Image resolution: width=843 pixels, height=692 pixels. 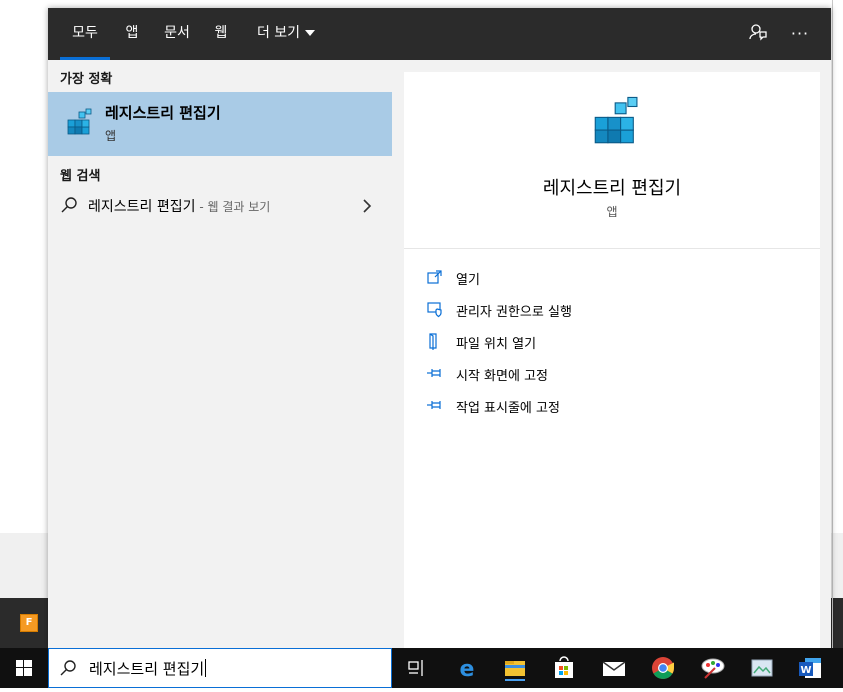 I want to click on background-window-border, so click(x=832, y=324).